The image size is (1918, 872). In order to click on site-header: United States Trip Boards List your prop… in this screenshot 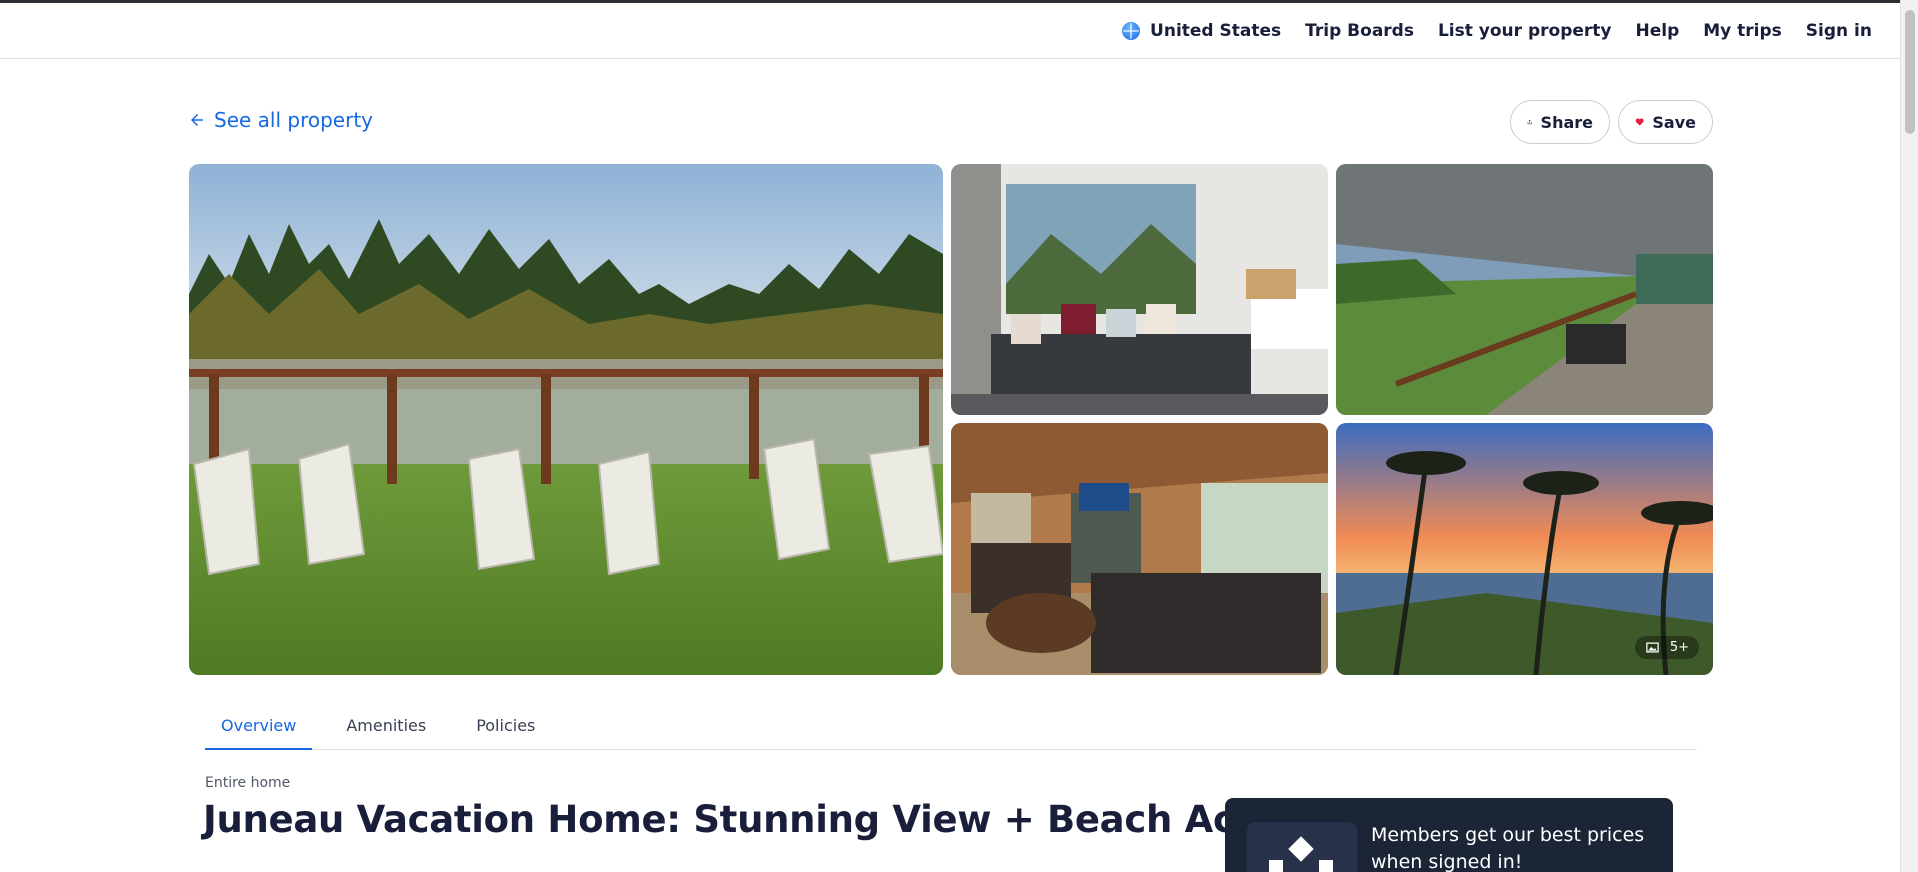, I will do `click(950, 31)`.